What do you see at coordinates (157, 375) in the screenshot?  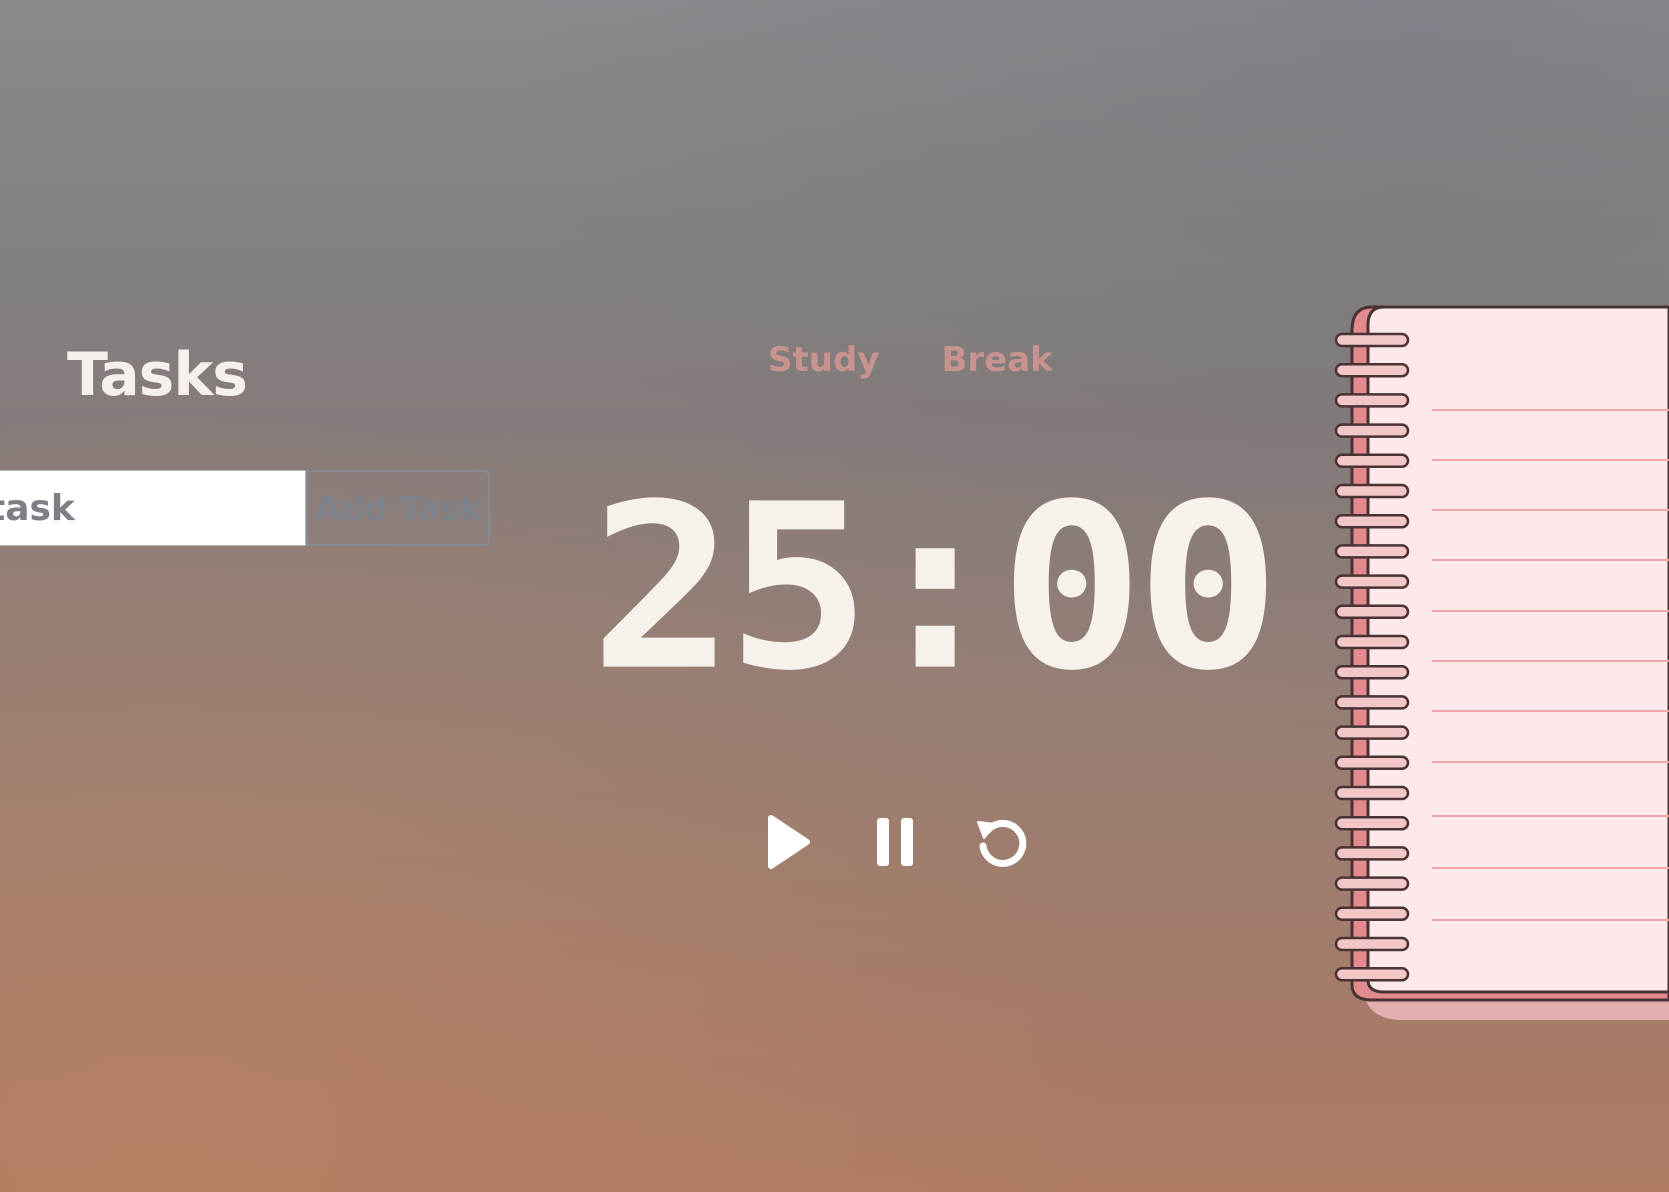 I see `tasks-title: Tasks` at bounding box center [157, 375].